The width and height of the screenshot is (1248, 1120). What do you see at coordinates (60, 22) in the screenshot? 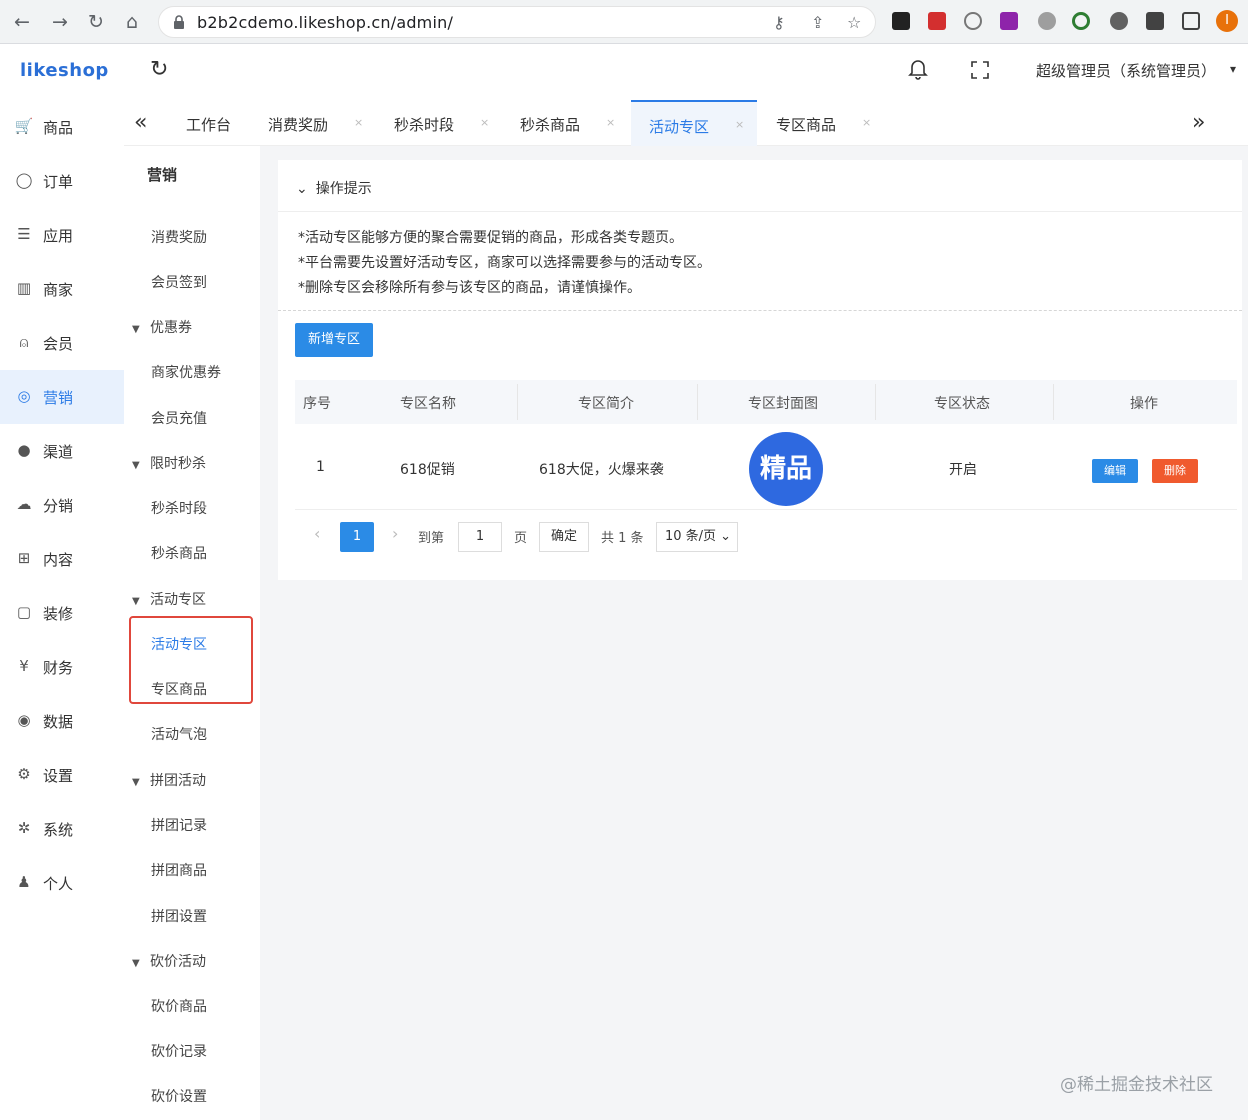
I see `forward-icon: →` at bounding box center [60, 22].